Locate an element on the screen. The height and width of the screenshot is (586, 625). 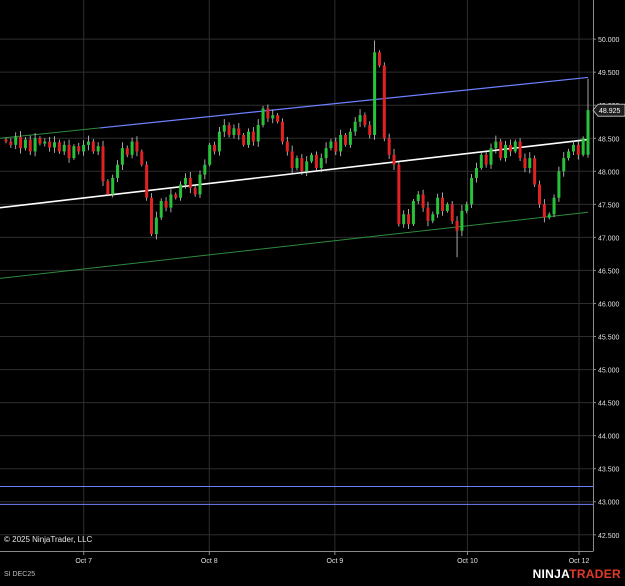
y-tick-label: 43.500 is located at coordinates (609, 470).